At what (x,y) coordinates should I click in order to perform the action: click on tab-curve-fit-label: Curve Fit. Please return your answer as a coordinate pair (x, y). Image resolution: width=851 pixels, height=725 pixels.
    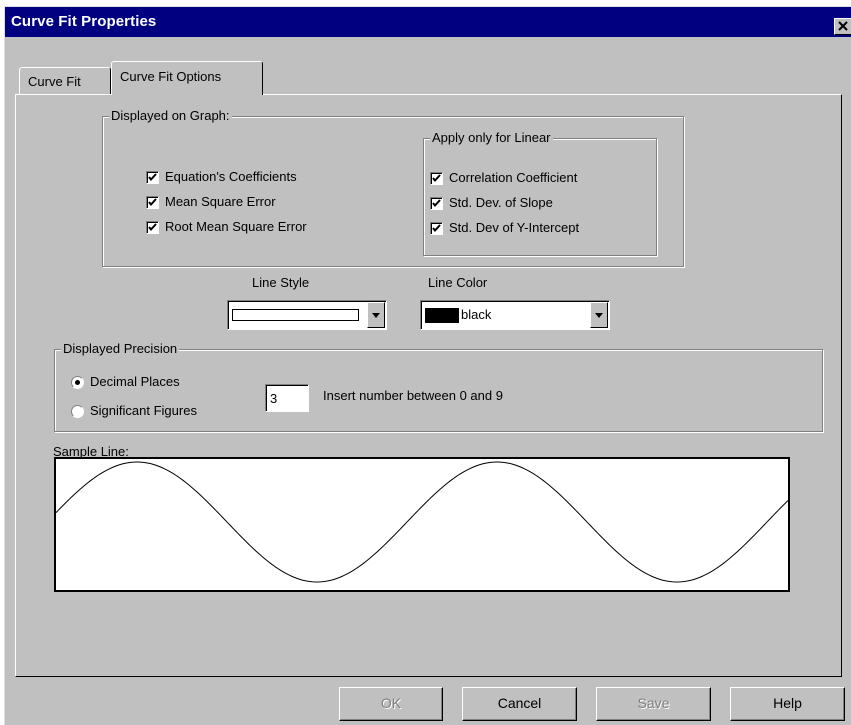
    Looking at the image, I should click on (54, 81).